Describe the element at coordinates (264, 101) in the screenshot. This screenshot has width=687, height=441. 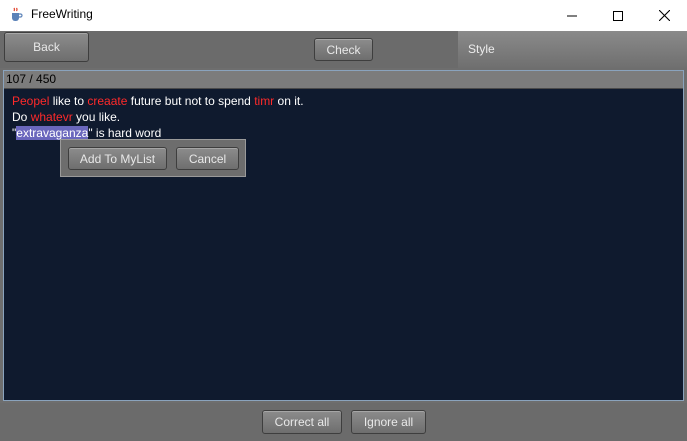
I see `misspelled-word: timr` at that location.